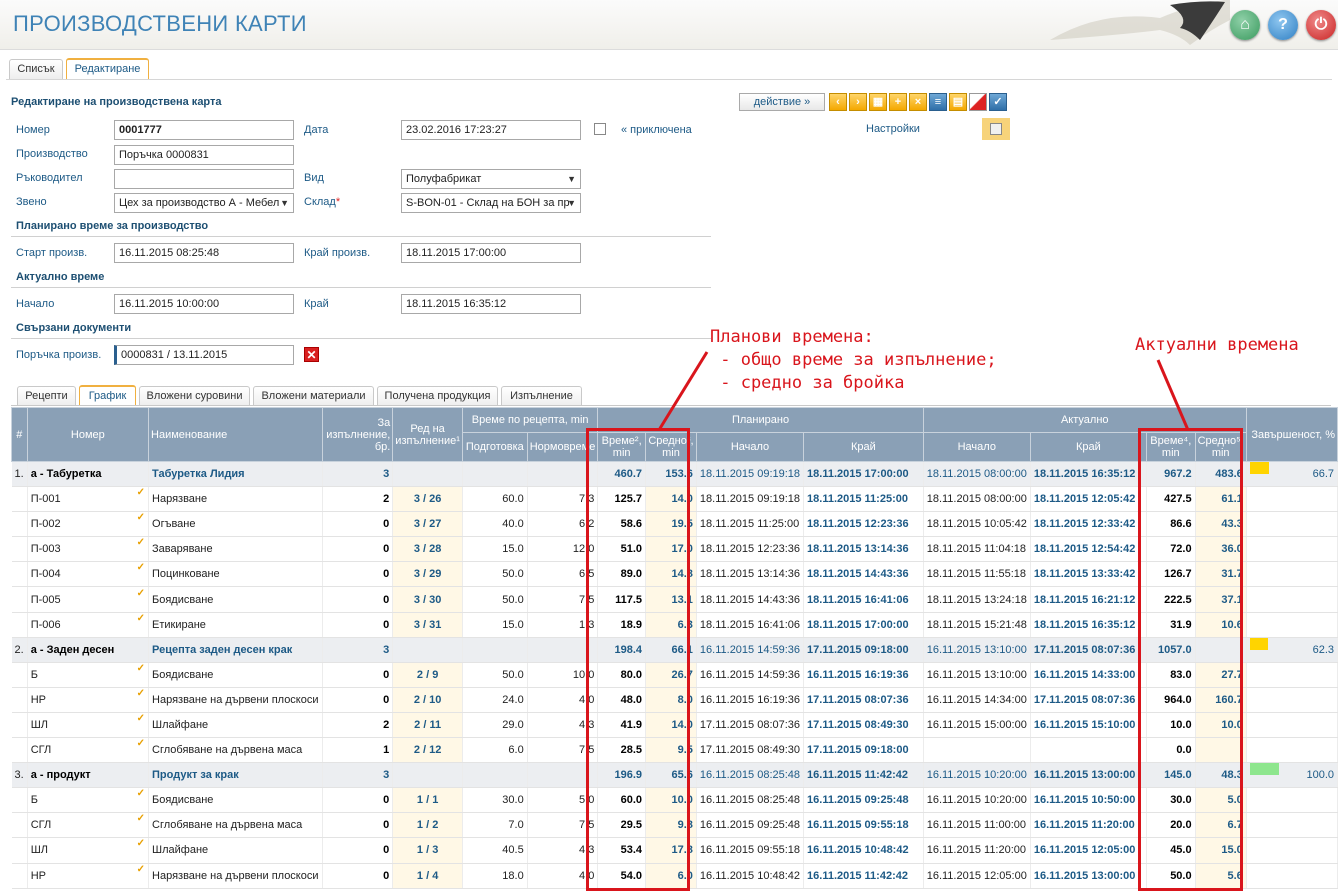 This screenshot has height=892, width=1338. I want to click on row-actual-start-text: 16.11.2015 14:34:00, so click(976, 699).